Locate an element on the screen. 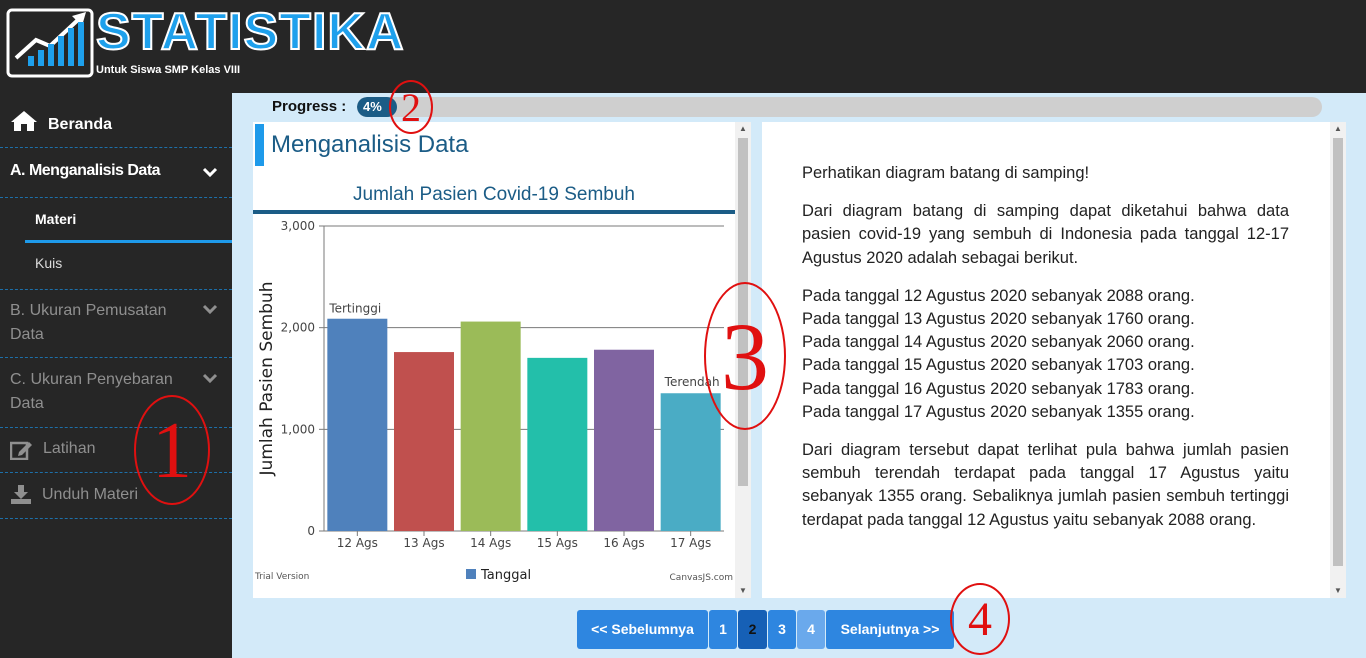  app-header: STATISTIKA Untuk Siswa SMP Kelas VIII is located at coordinates (683, 46).